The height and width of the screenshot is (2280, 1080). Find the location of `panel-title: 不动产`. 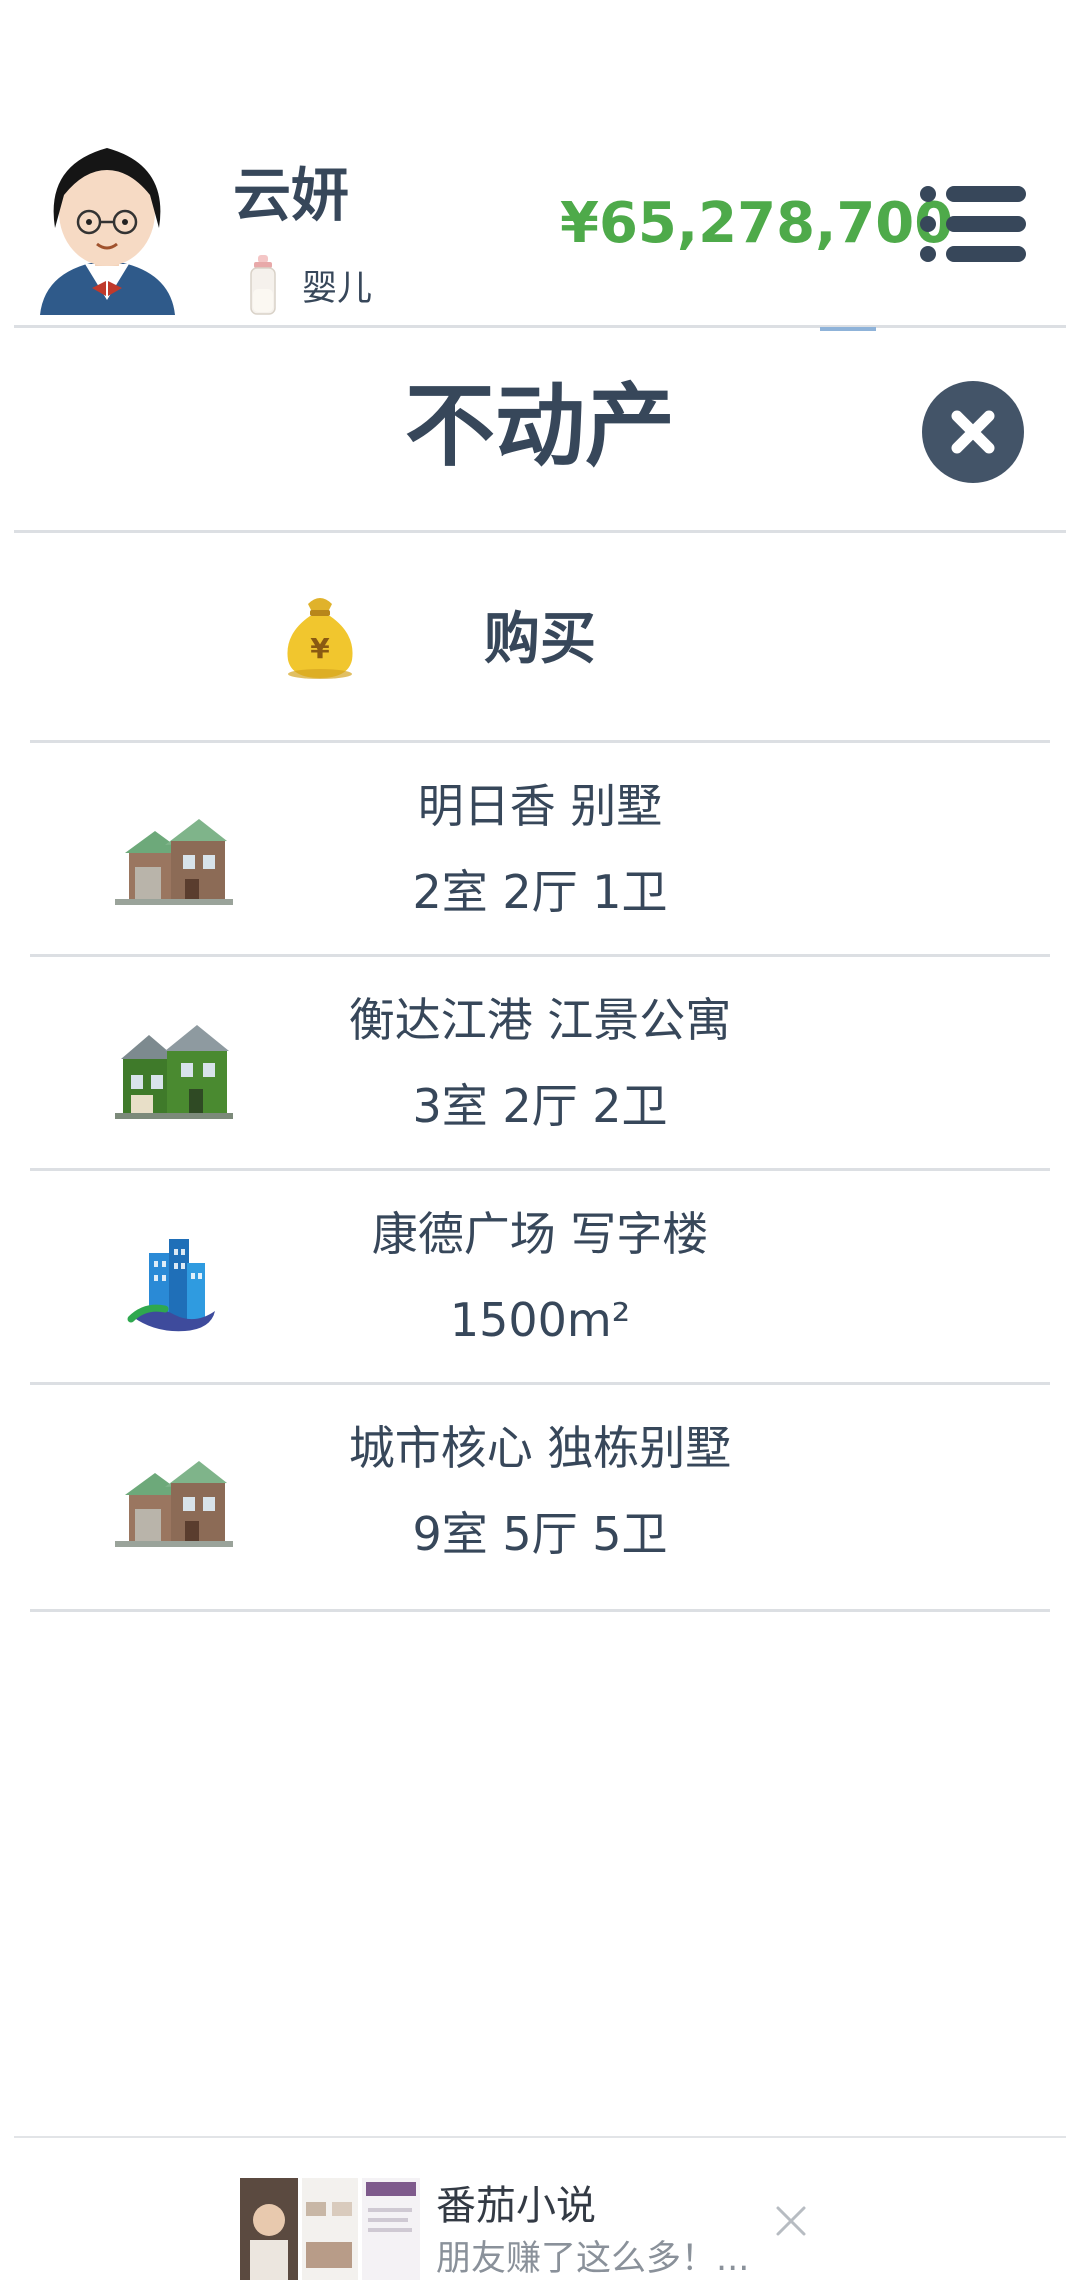

panel-title: 不动产 is located at coordinates (540, 426).